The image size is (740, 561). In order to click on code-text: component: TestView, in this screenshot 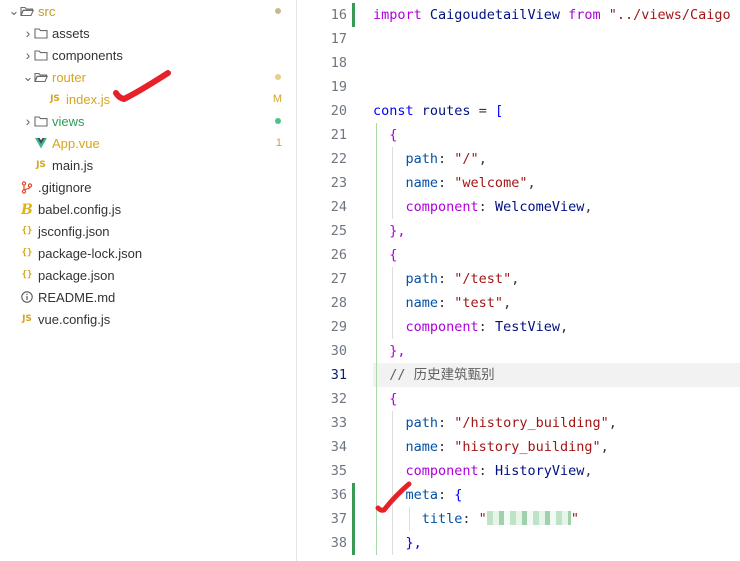, I will do `click(471, 327)`.